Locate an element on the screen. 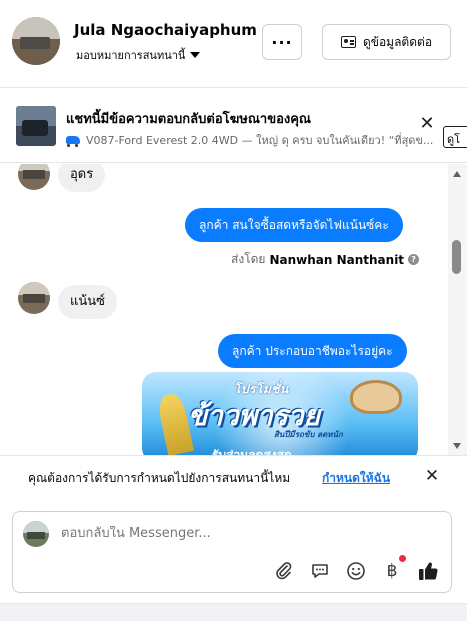  promo-tag-text: สินปีมีรถขับ ลดหนัก is located at coordinates (308, 434).